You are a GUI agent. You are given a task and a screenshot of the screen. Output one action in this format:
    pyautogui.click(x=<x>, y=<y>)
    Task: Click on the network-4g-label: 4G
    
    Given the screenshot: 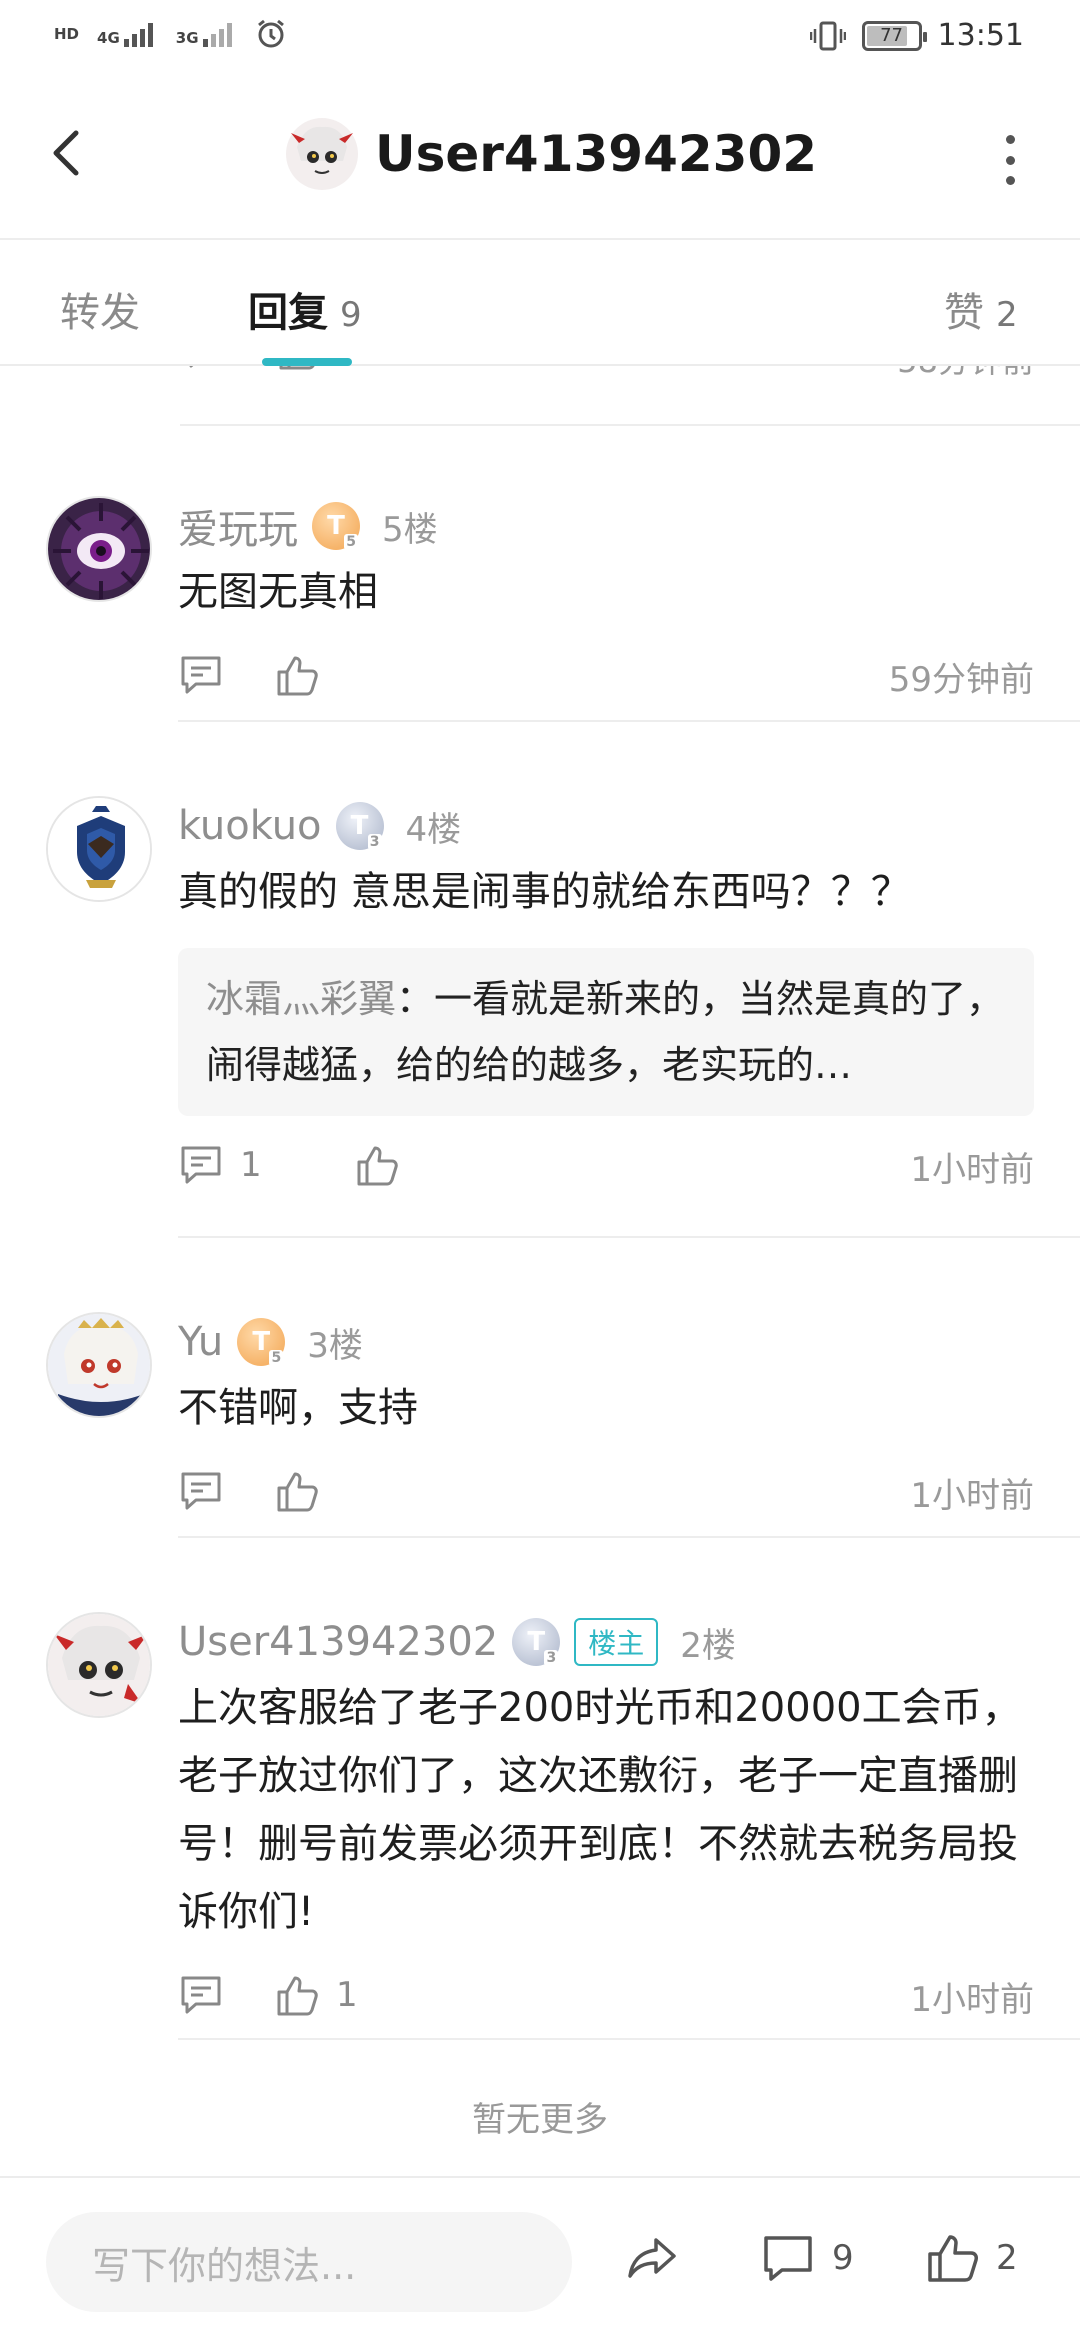 What is the action you would take?
    pyautogui.click(x=108, y=38)
    